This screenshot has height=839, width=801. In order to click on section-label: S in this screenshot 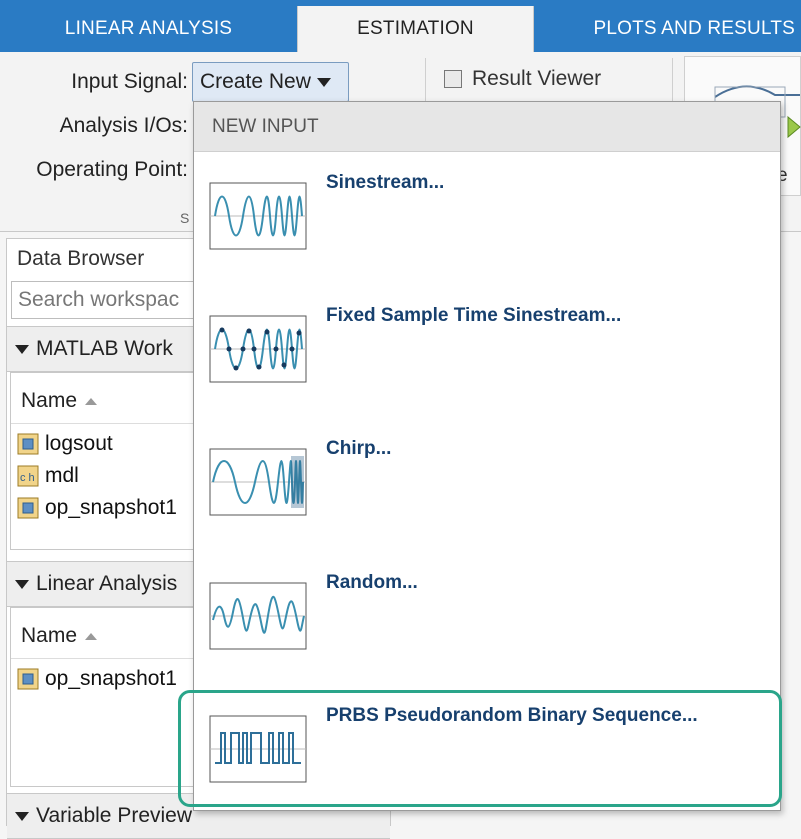, I will do `click(185, 218)`.